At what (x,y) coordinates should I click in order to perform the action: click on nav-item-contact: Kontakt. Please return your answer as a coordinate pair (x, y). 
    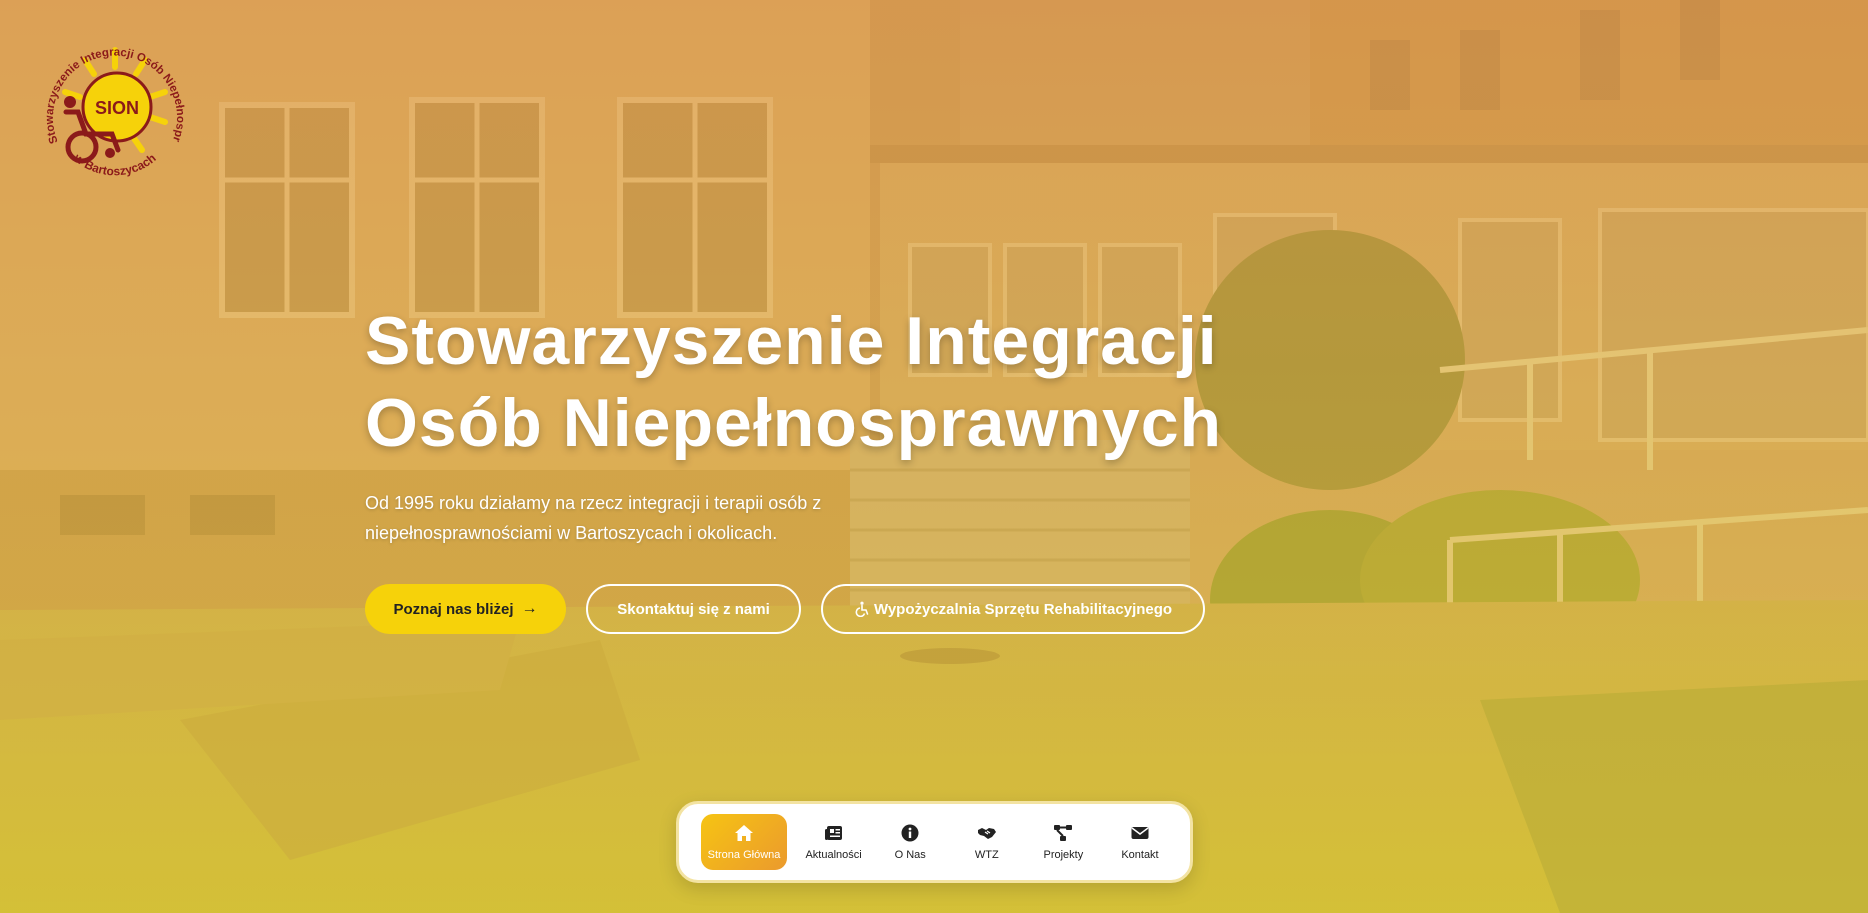
    Looking at the image, I should click on (1140, 842).